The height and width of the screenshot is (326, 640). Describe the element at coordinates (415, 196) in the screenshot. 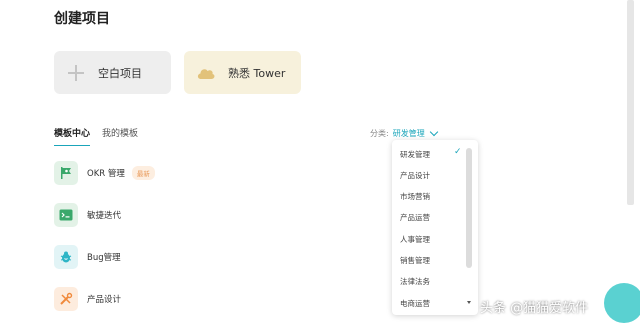

I see `dropdown-option: 市场营销` at that location.